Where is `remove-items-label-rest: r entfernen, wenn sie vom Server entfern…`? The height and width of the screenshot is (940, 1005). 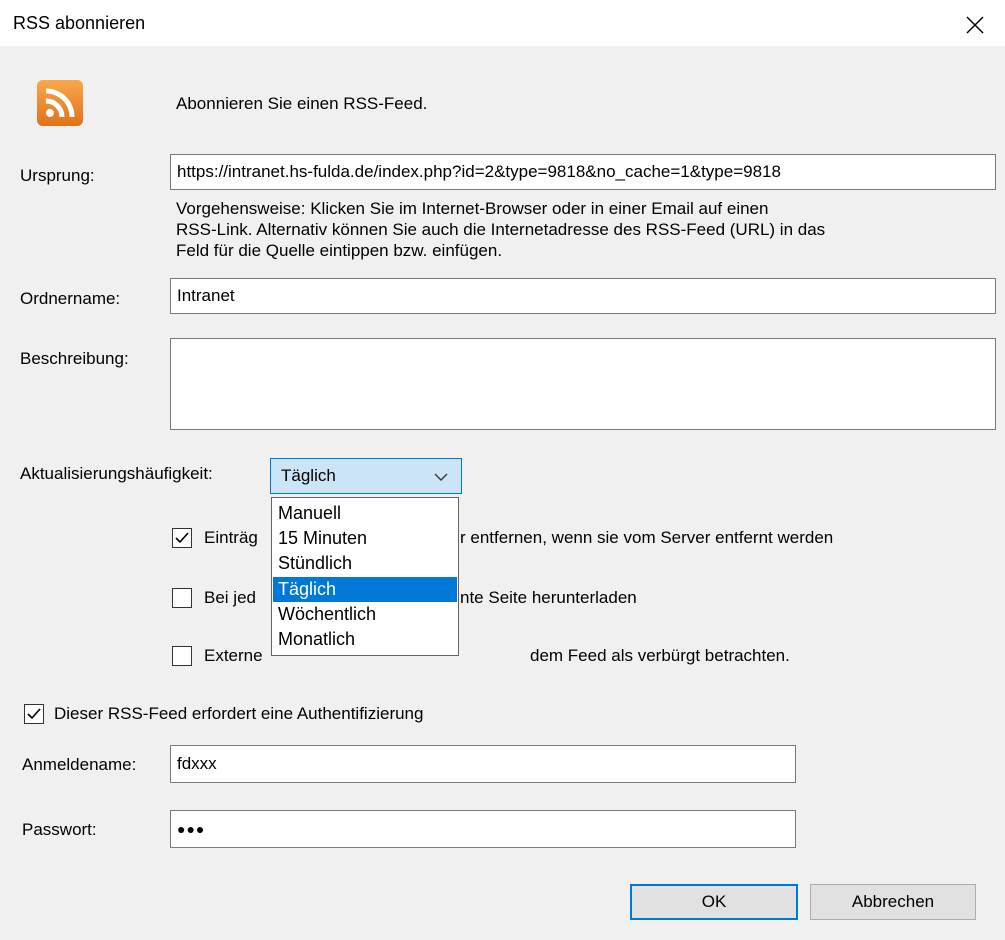
remove-items-label-rest: r entfernen, wenn sie vom Server entfern… is located at coordinates (647, 537).